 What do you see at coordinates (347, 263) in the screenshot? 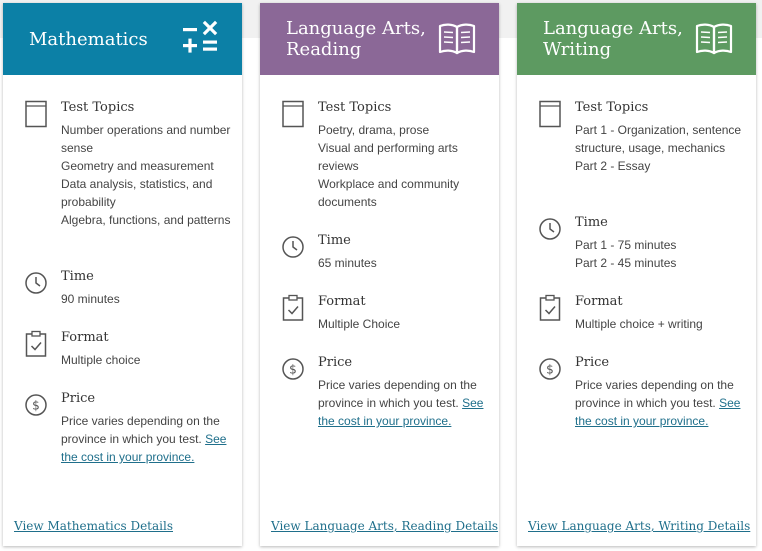
I see `time-item: 65 minutes` at bounding box center [347, 263].